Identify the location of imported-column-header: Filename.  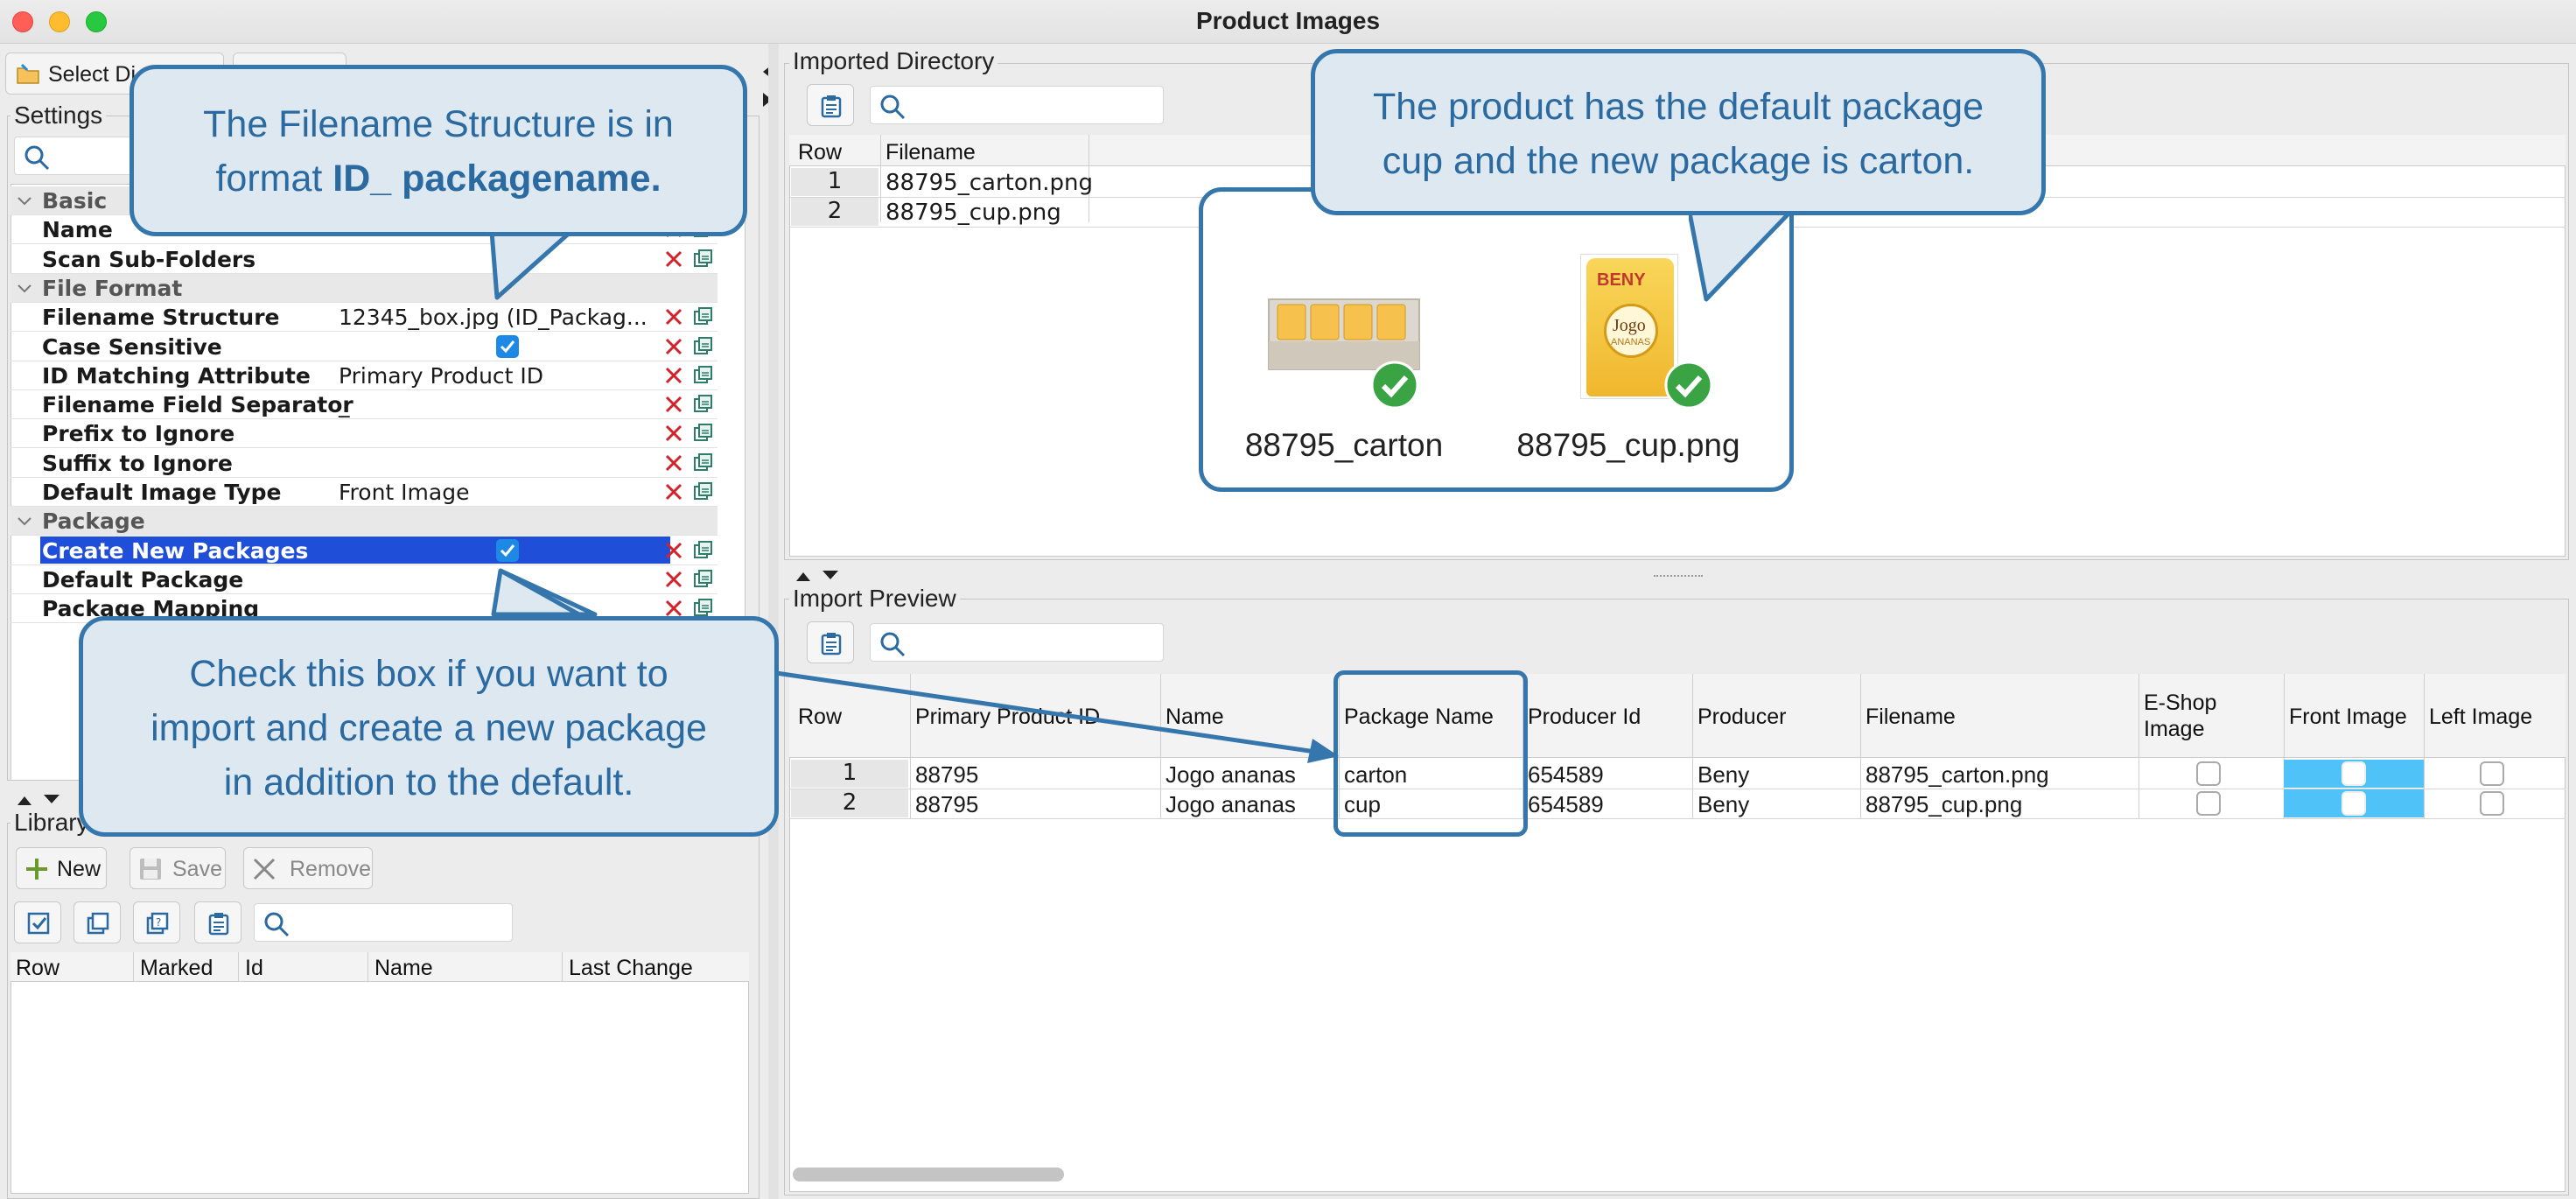
(931, 152).